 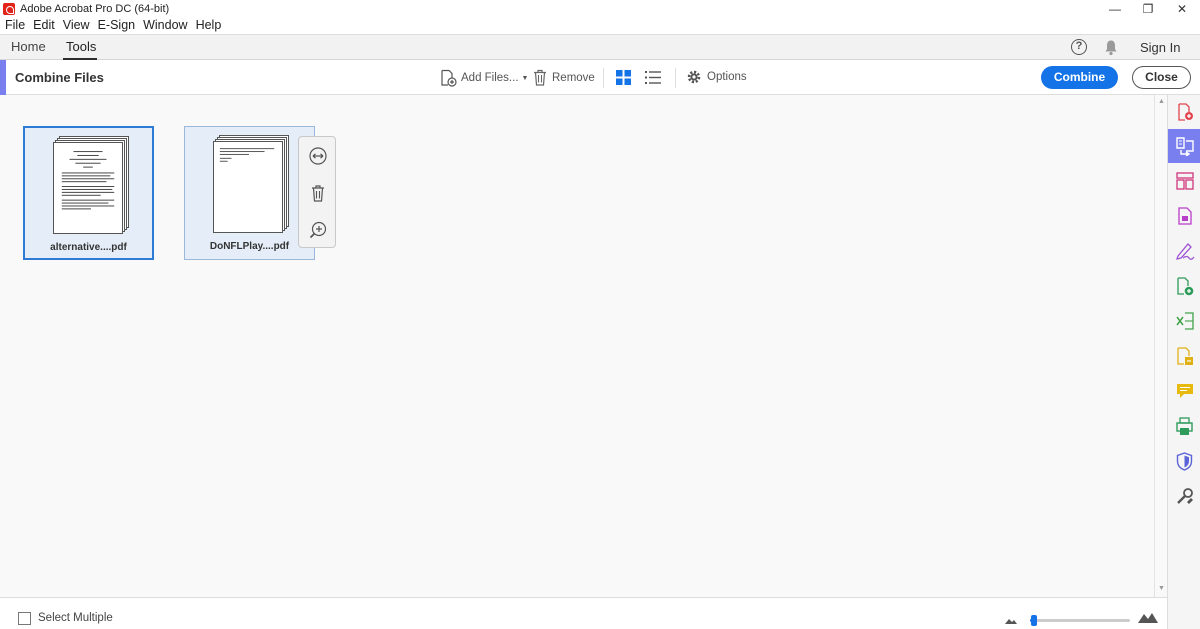 I want to click on vertical-scrollbar: ▲ ▼, so click(x=1160, y=346).